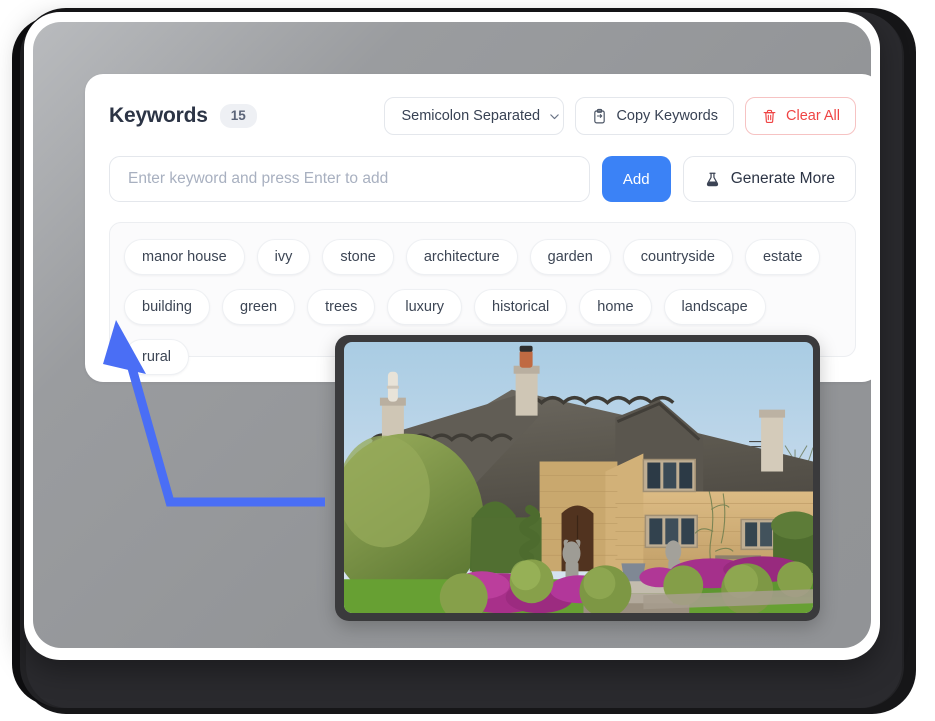 Image resolution: width=935 pixels, height=721 pixels. Describe the element at coordinates (283, 257) in the screenshot. I see `keyword-tag: ivy` at that location.